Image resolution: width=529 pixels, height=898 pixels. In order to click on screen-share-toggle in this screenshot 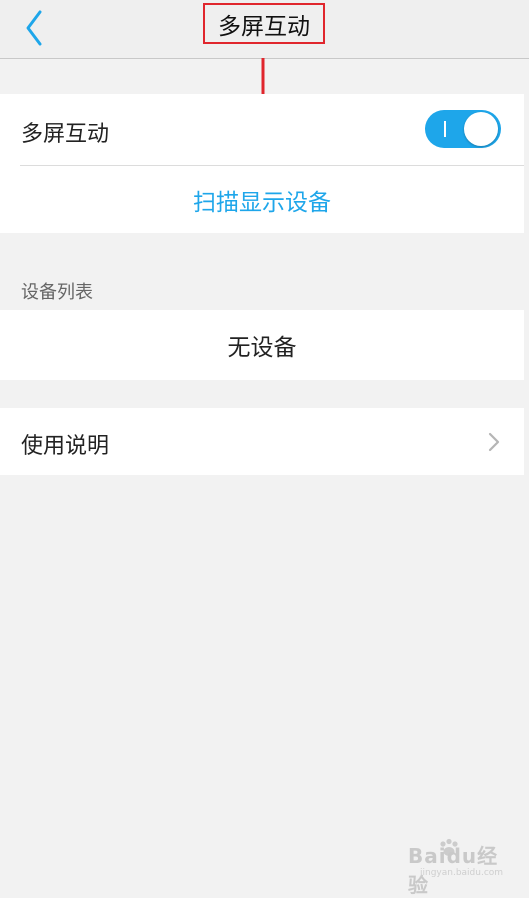, I will do `click(463, 129)`.